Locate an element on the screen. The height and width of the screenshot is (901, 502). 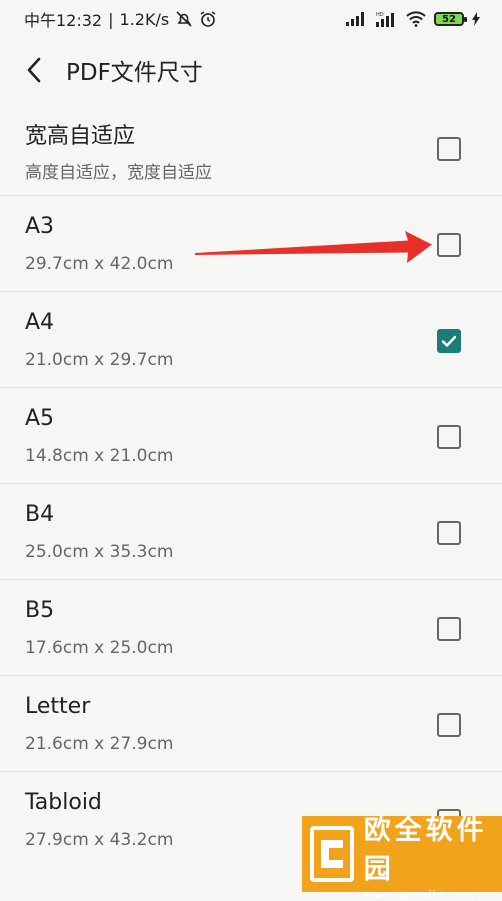
svg-text: HD is located at coordinates (380, 15).